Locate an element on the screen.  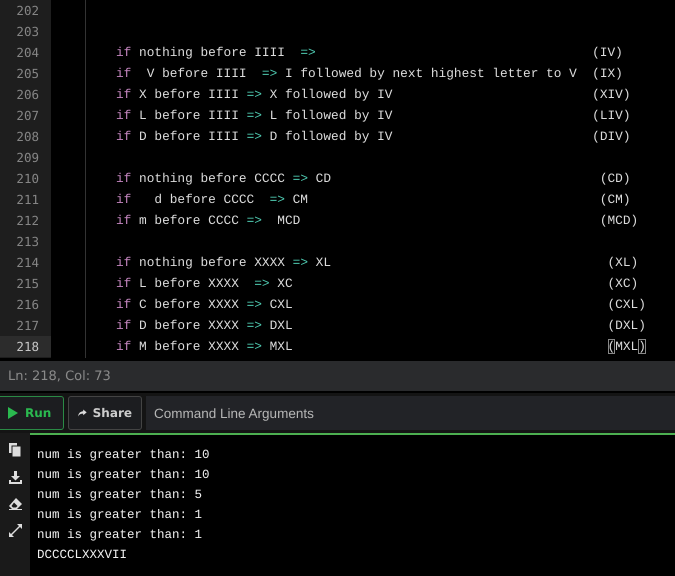
line-number: 211 is located at coordinates (27, 200).